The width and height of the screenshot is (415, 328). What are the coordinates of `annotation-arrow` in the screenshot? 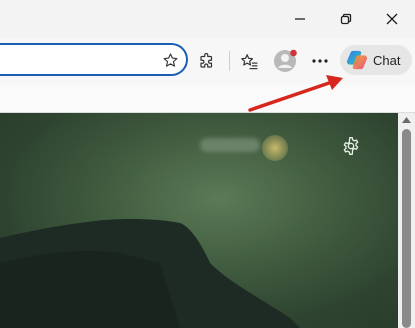 It's located at (295, 93).